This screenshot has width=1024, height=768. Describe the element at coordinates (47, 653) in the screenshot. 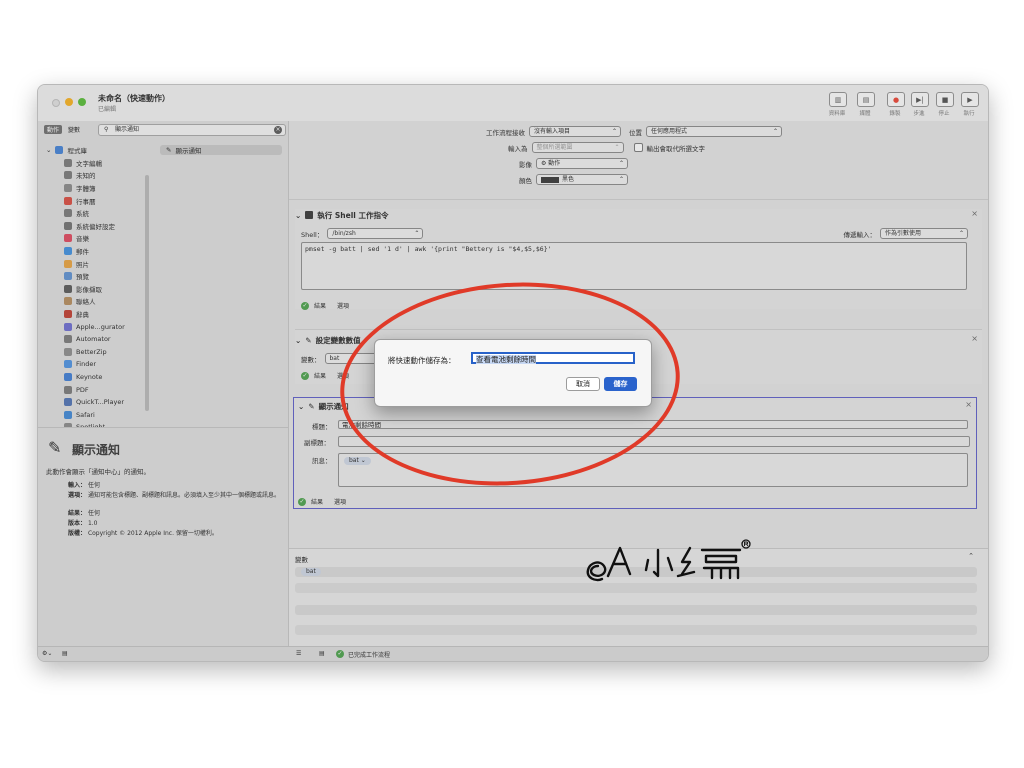

I see `gear-icon: ⚙⌄` at that location.